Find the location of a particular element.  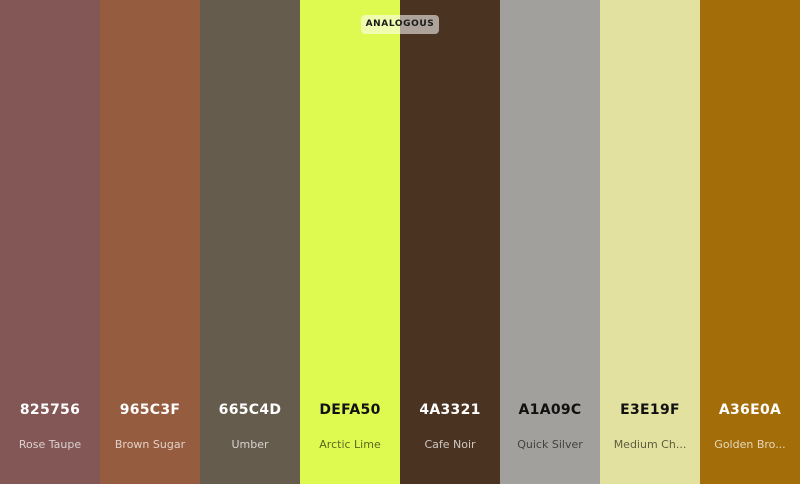

swatch-name: Cafe Noir is located at coordinates (450, 444).